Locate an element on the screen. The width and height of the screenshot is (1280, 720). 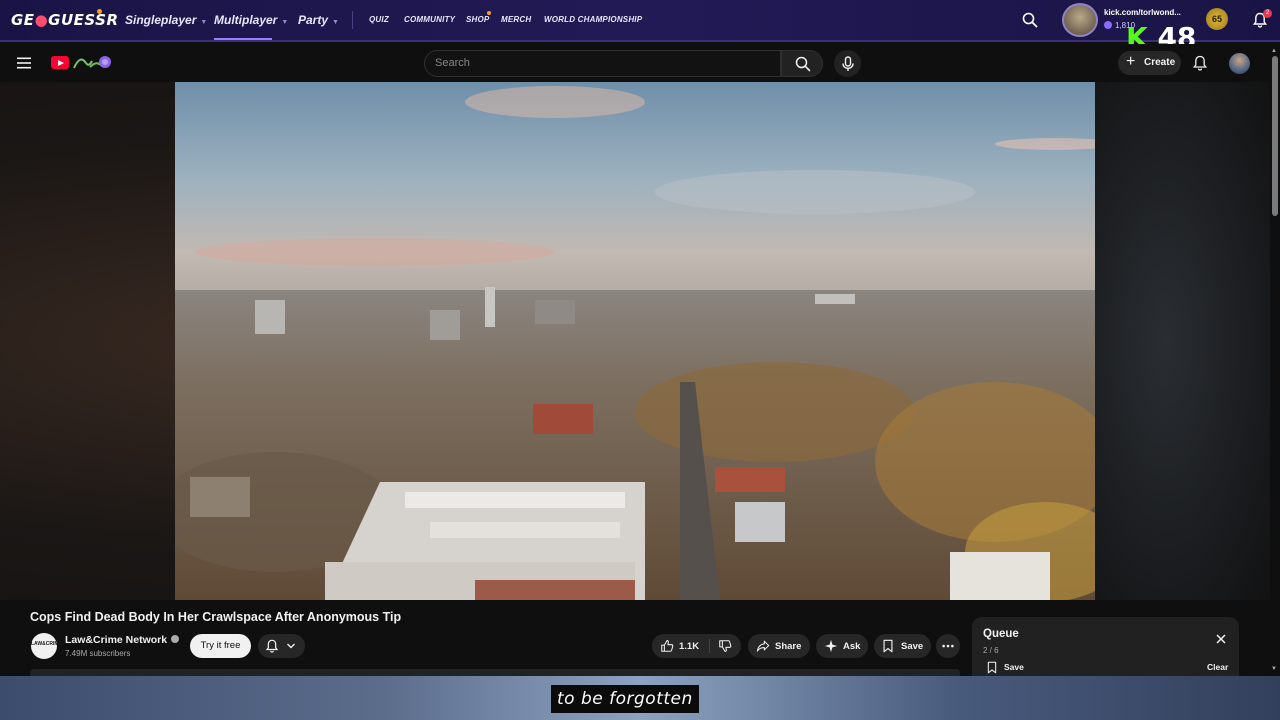
scrollbar-thumb is located at coordinates (1275, 136).